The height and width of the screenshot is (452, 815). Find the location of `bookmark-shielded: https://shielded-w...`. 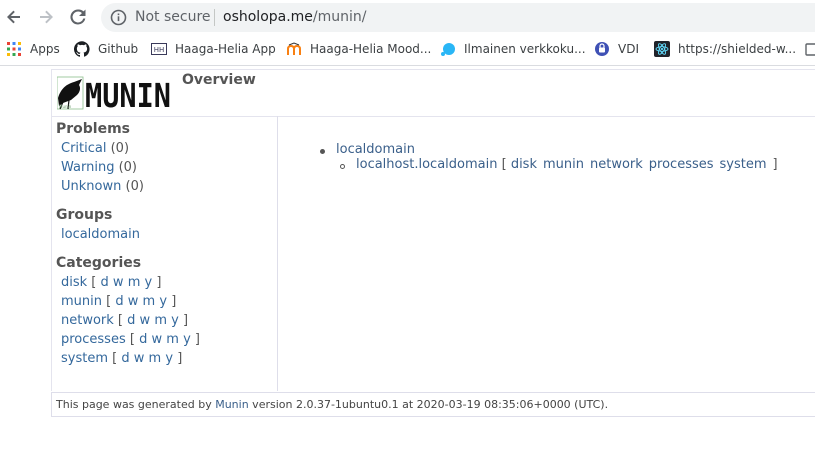

bookmark-shielded: https://shielded-w... is located at coordinates (725, 49).